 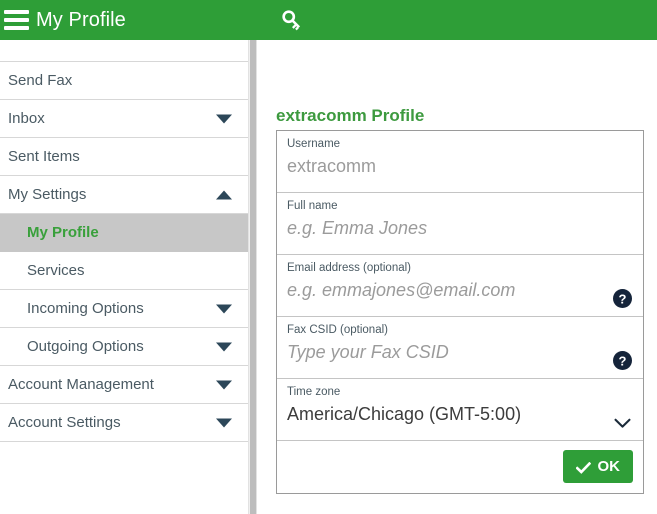 What do you see at coordinates (292, 20) in the screenshot?
I see `key-icon` at bounding box center [292, 20].